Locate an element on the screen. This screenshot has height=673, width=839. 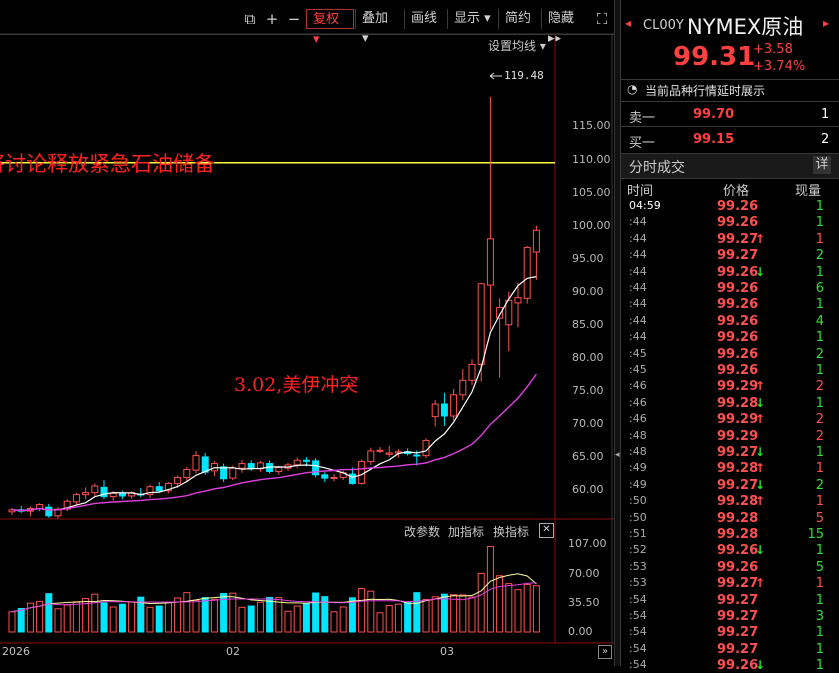
price-change-pct: +3.74% is located at coordinates (779, 66).